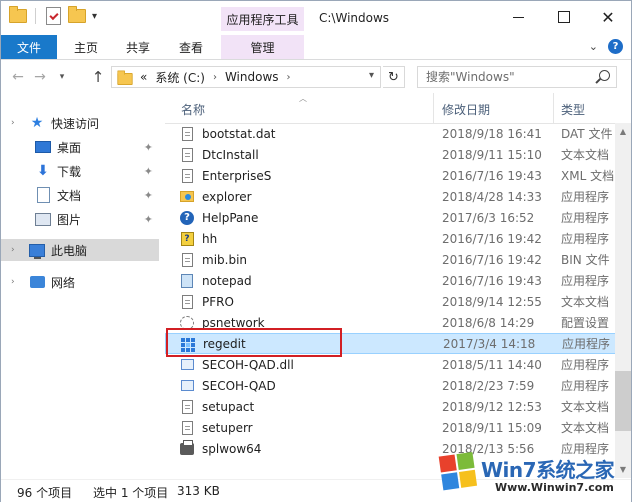 This screenshot has height=502, width=632. Describe the element at coordinates (488, 322) in the screenshot. I see `file-date: 2018/6/8 14:29` at that location.